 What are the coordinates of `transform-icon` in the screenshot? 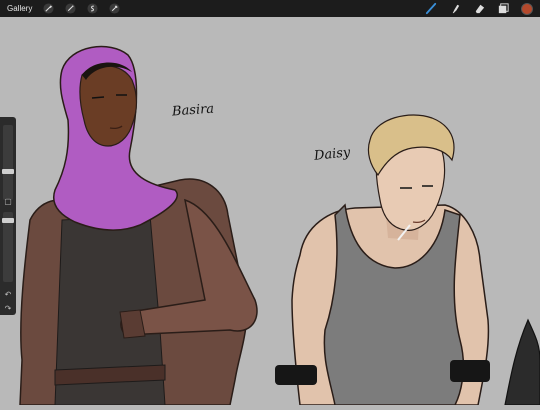 It's located at (114, 9).